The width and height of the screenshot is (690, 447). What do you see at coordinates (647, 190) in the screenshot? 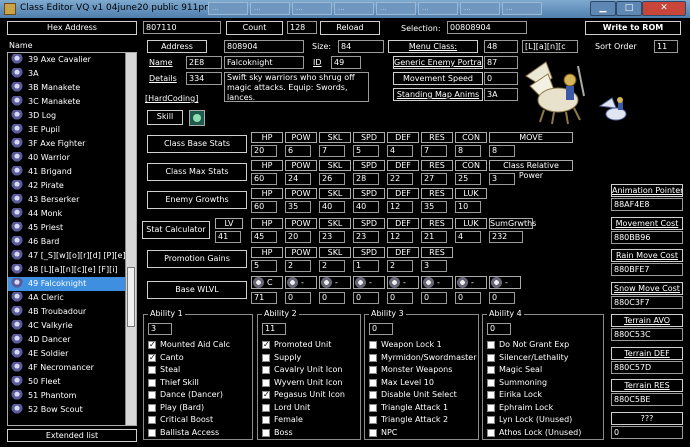
I see `pointer-label: Animation Pointer` at bounding box center [647, 190].